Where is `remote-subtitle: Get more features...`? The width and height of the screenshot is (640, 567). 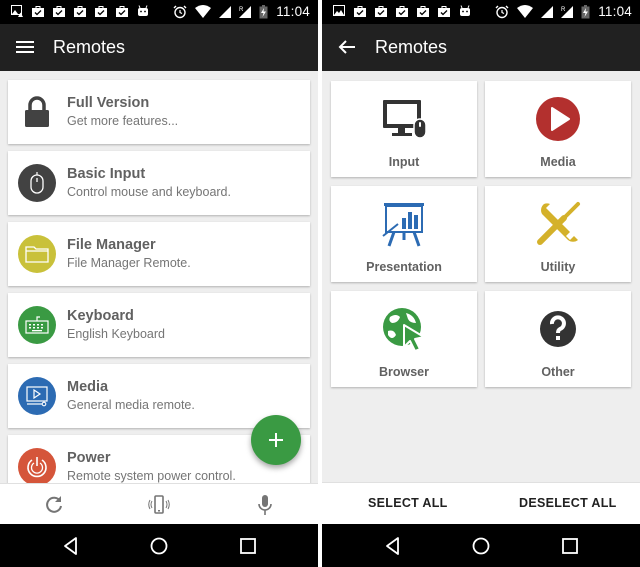
remote-subtitle: Get more features... is located at coordinates (123, 121).